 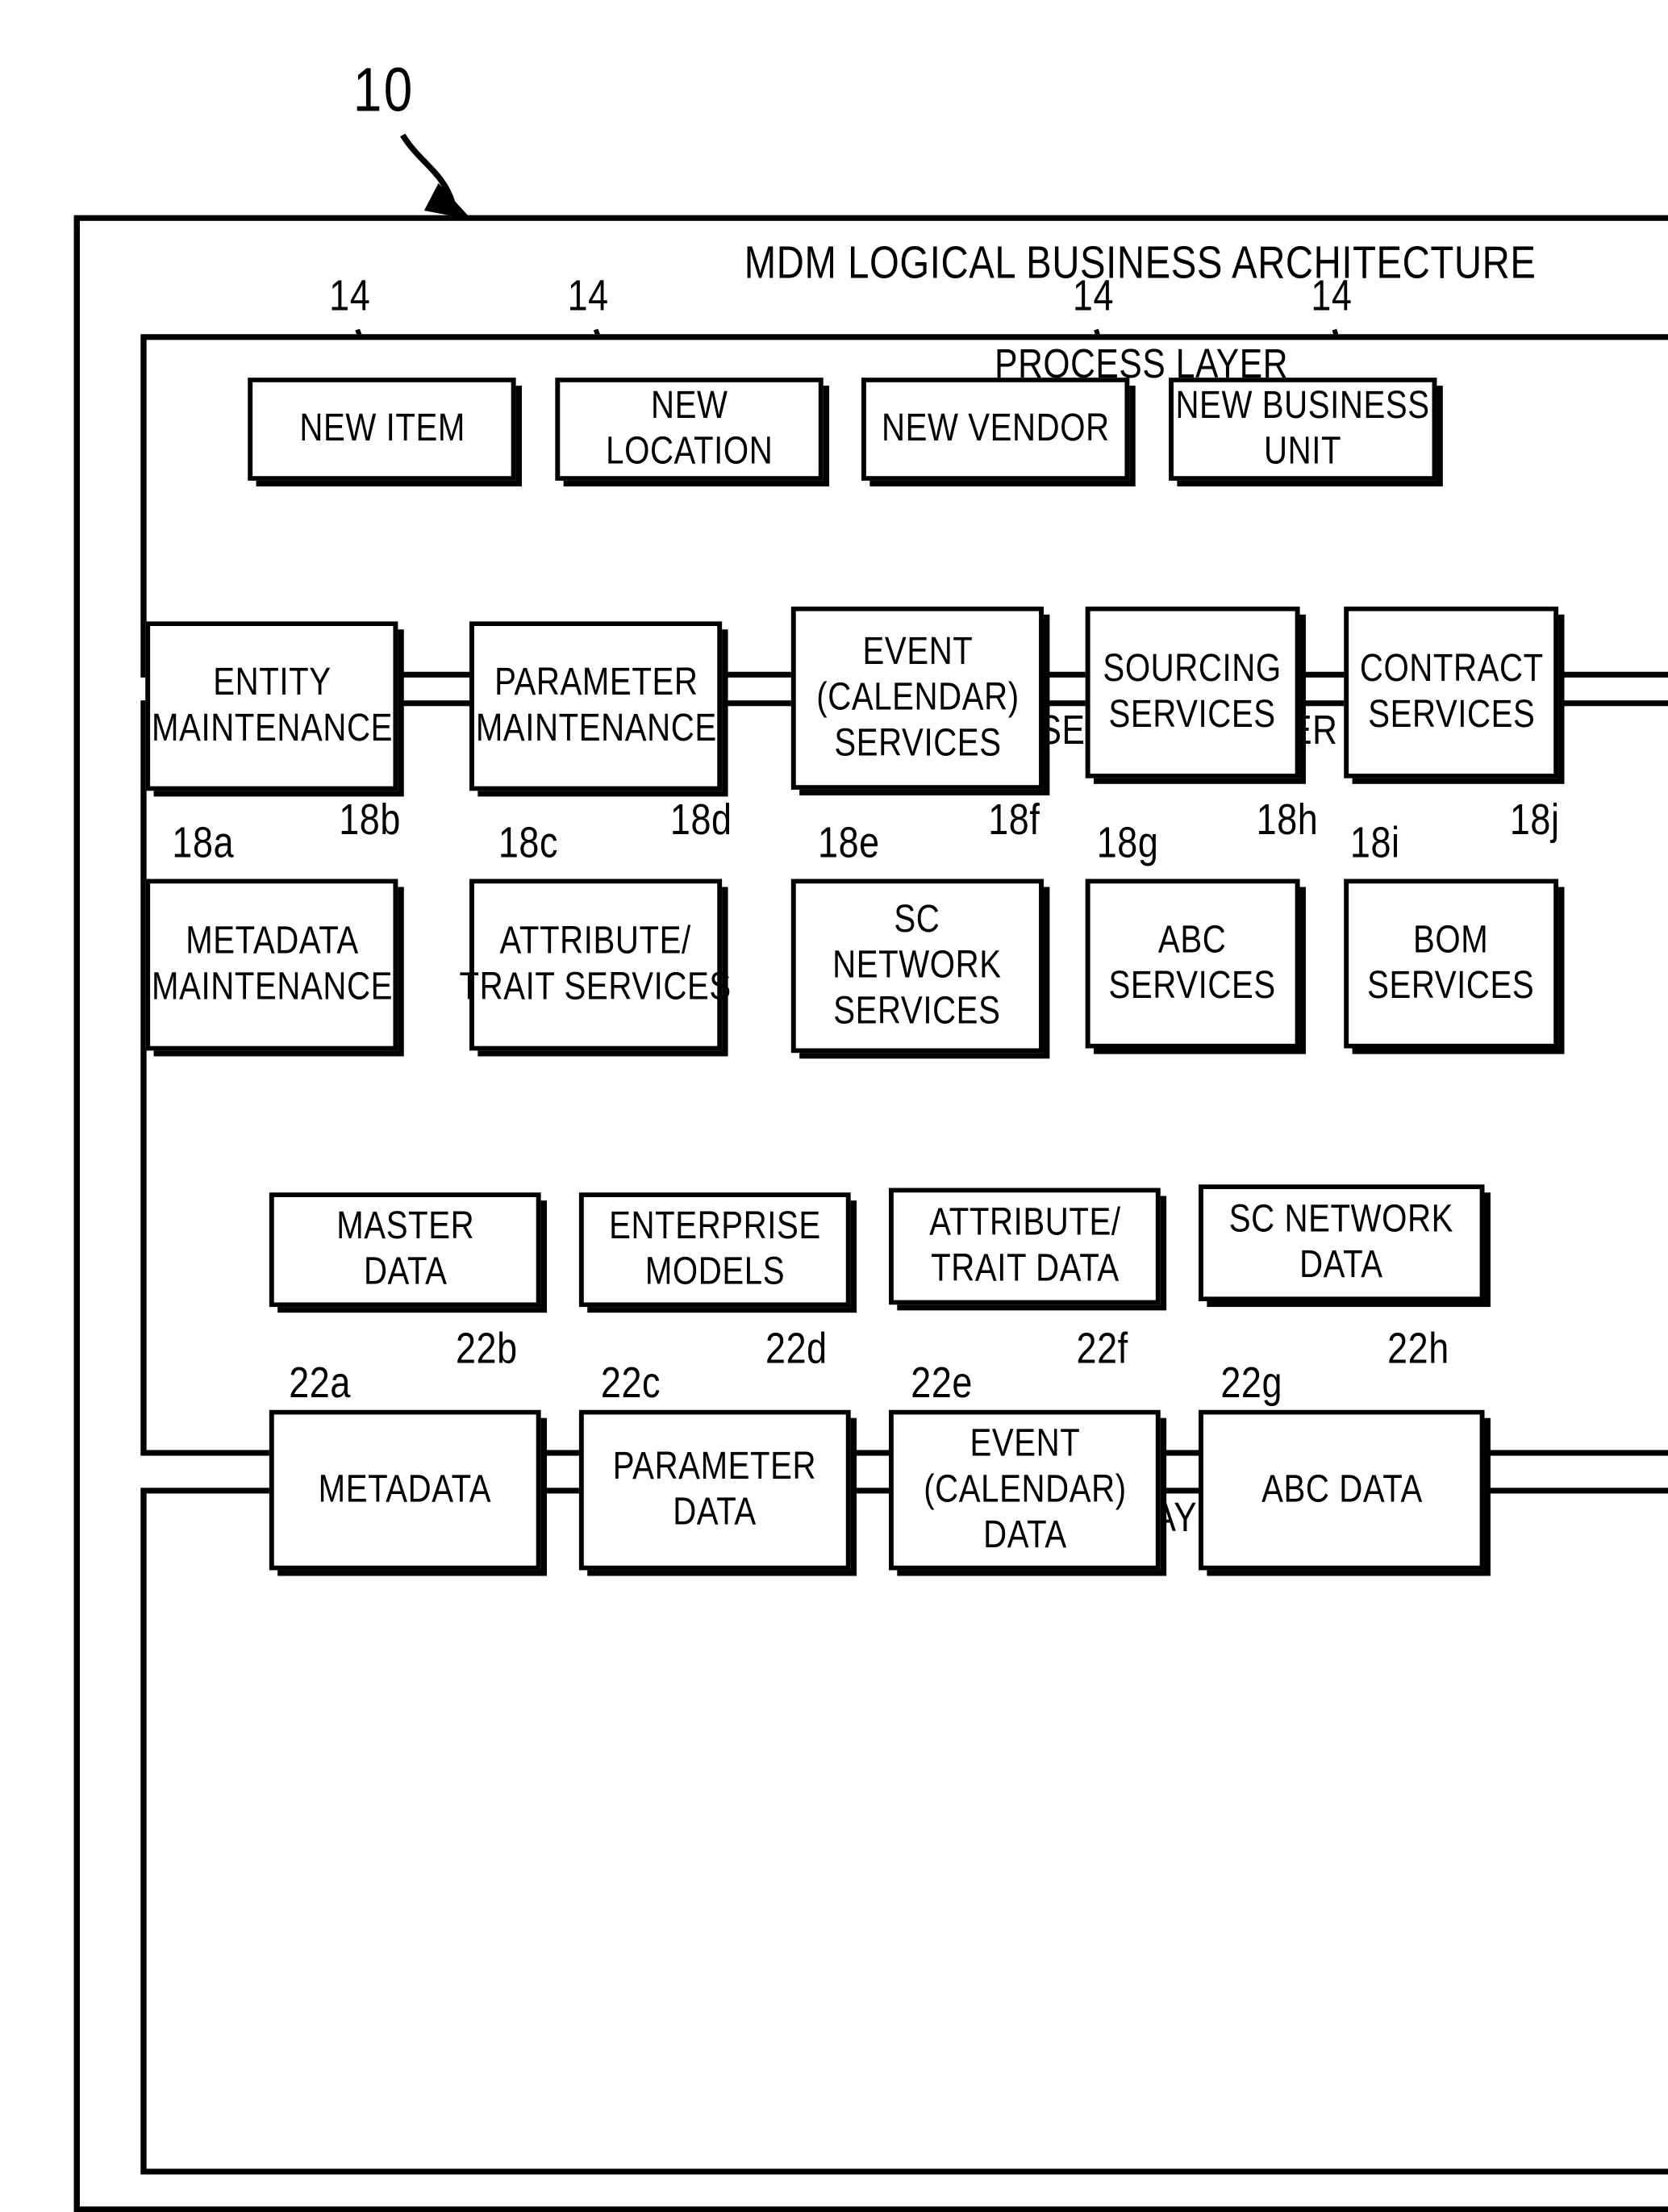 I want to click on service-box-attribute-trait-services: ATTRIBUTE/TRAIT SERVICES, so click(x=596, y=965).